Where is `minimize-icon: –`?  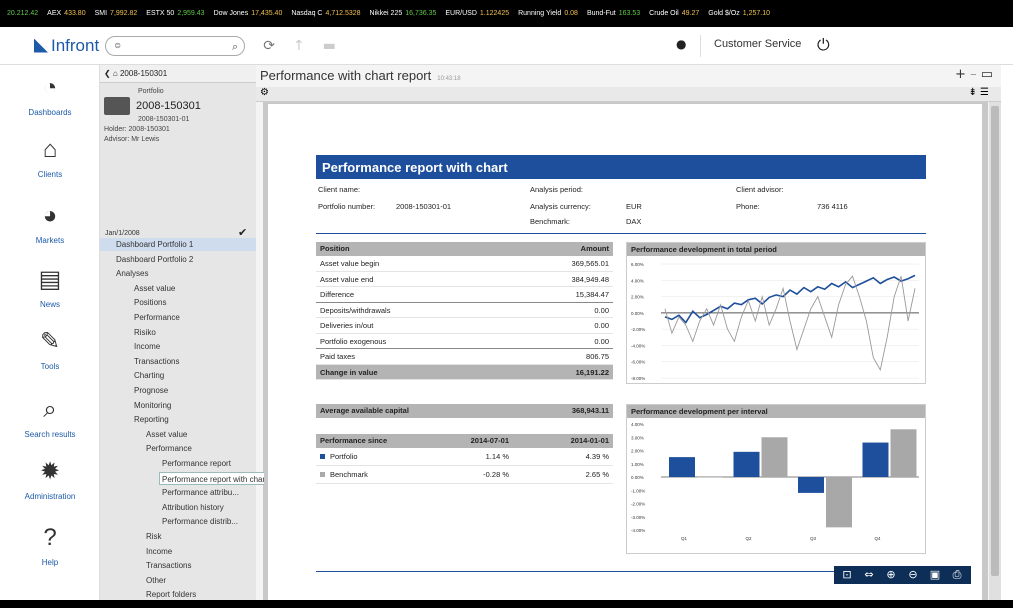
minimize-icon: – is located at coordinates (973, 74).